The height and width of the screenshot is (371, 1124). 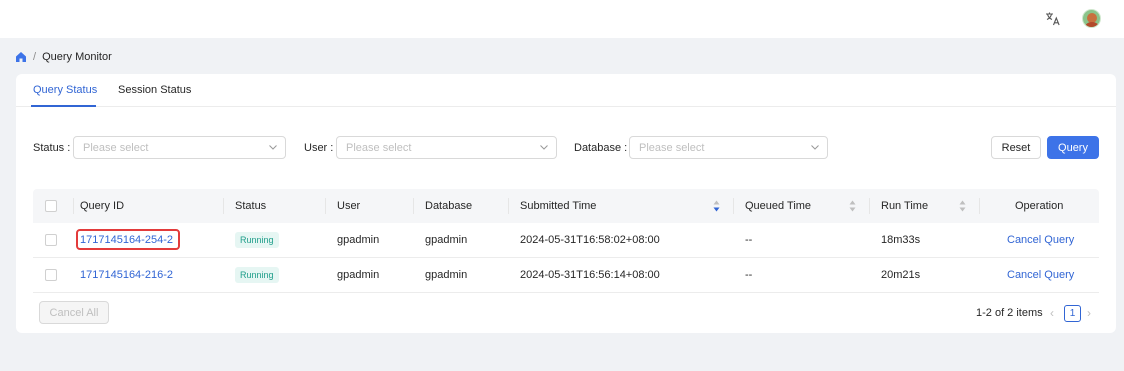 What do you see at coordinates (566, 90) in the screenshot?
I see `tab-bar: Query Status Session Status` at bounding box center [566, 90].